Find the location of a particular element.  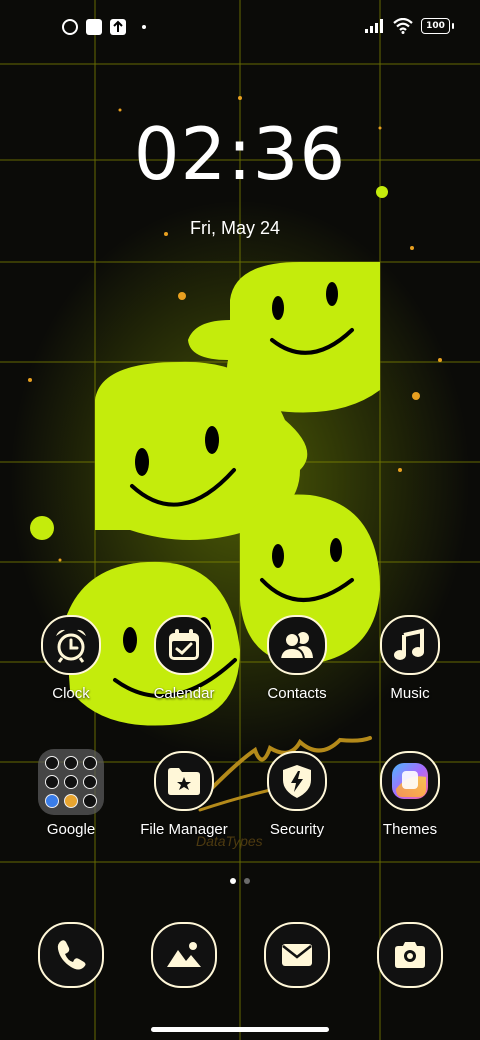

app-security: Security is located at coordinates (297, 794).